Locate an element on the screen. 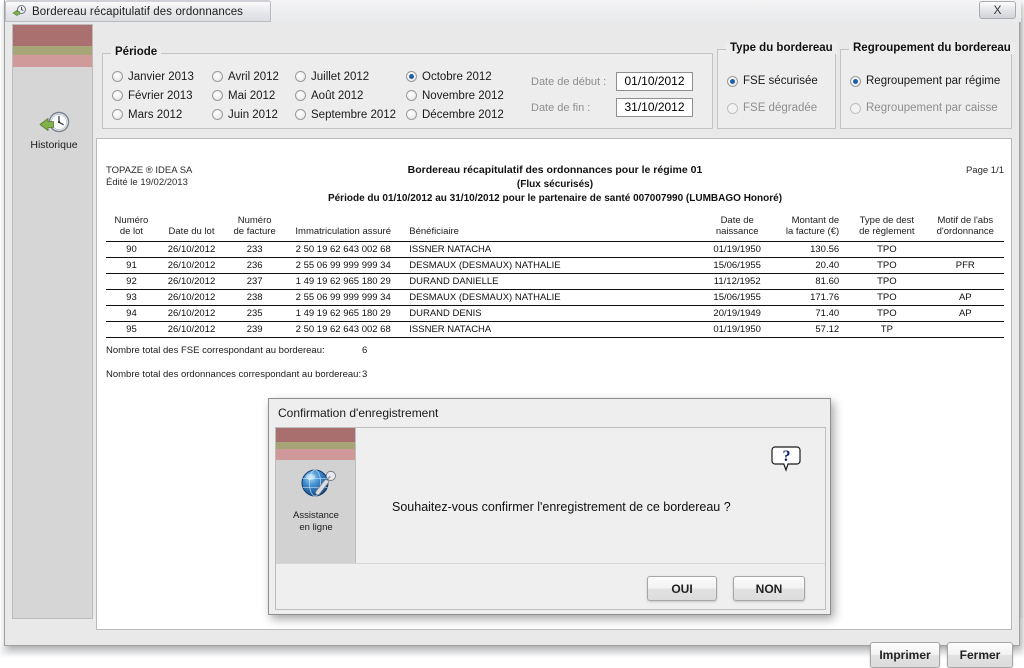 This screenshot has width=1024, height=668. sidebar-item-label: Historique is located at coordinates (53, 145).